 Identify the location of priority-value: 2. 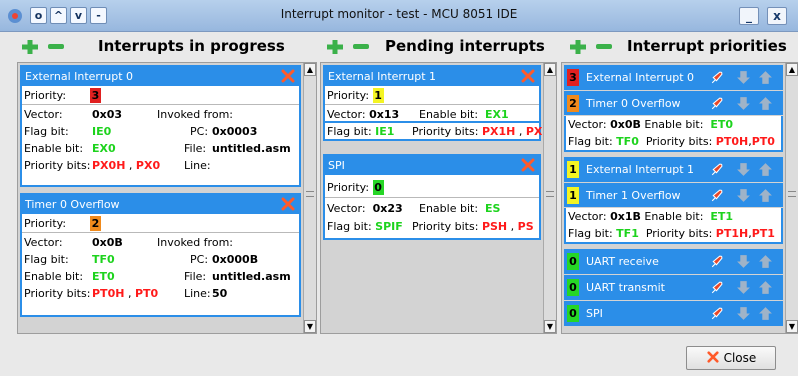
(95, 223).